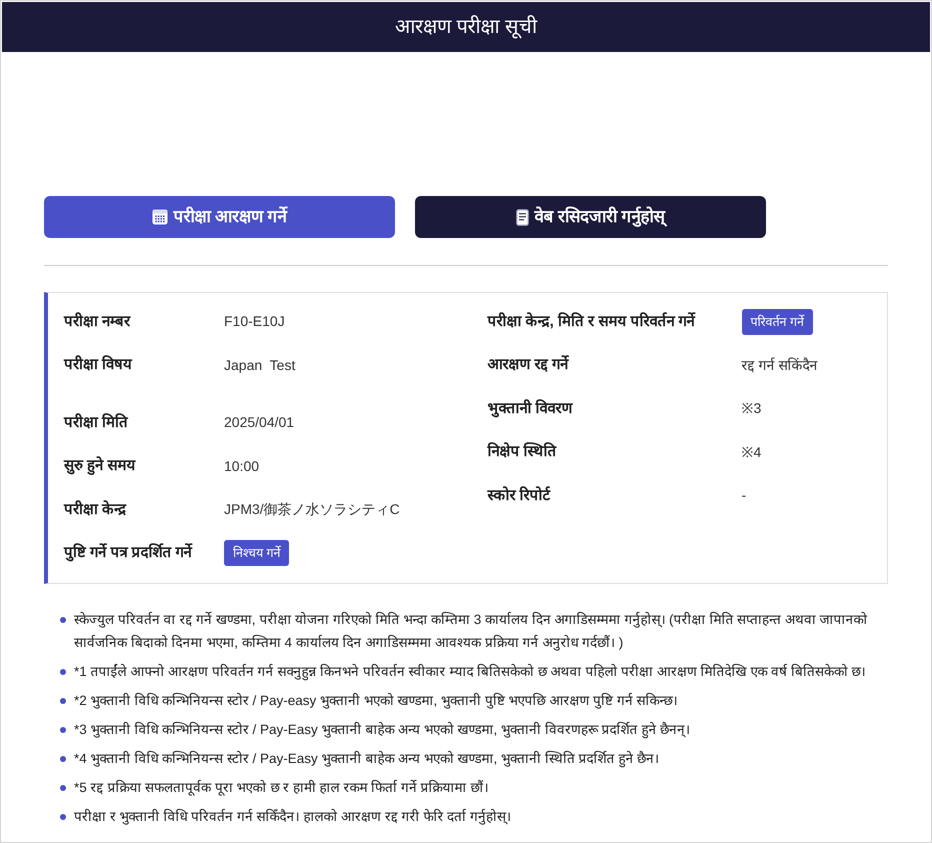  What do you see at coordinates (281, 788) in the screenshot?
I see `note-text: *5 रद्द प्रक्रिया सफलतापूर्वक पूरा भएको छ र हामी हाल रकम फिर्ता गर्ने प्रक्रियामा छौं।` at bounding box center [281, 788].